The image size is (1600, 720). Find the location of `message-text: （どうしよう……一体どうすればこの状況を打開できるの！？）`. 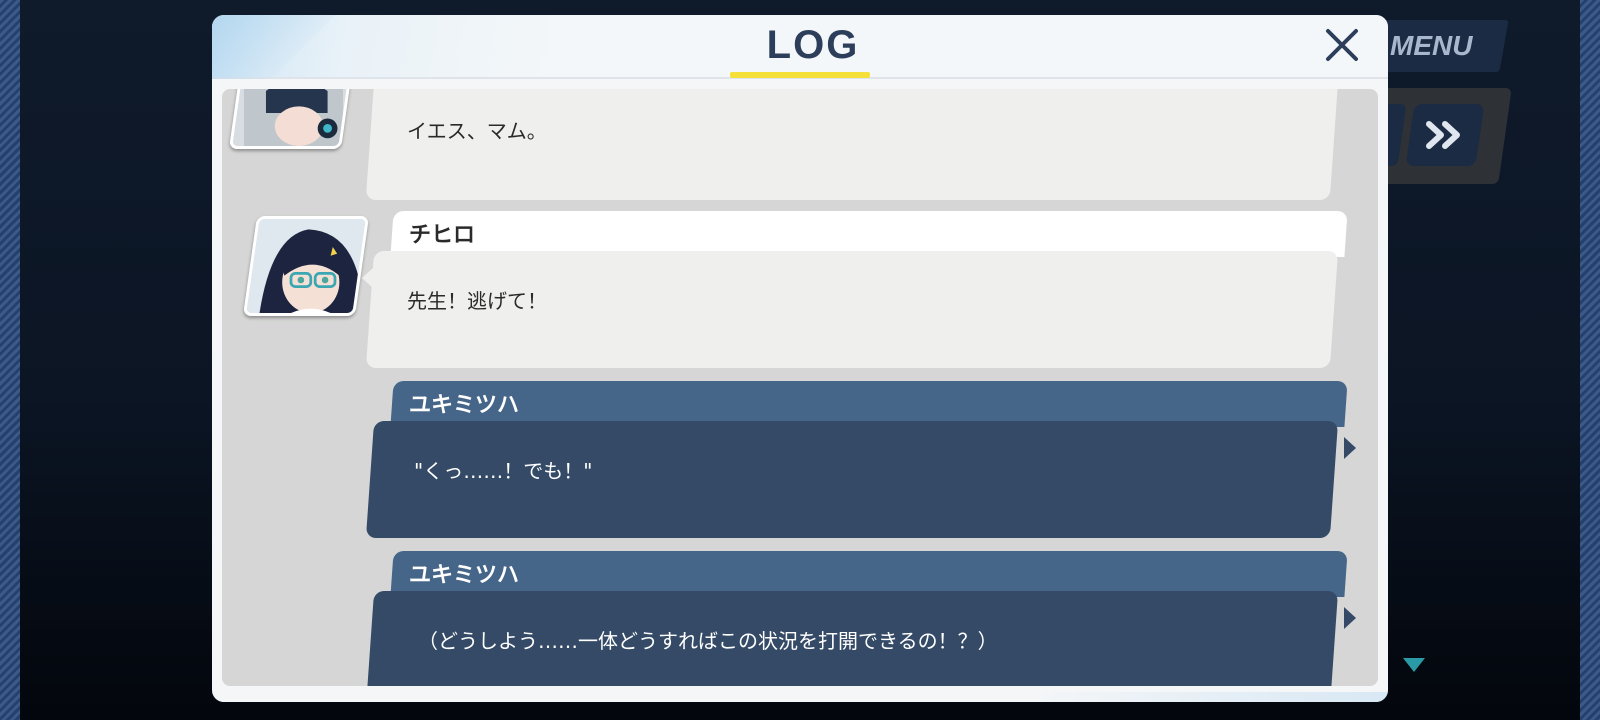

message-text: （どうしよう……一体どうすればこの状況を打開できるの！？） is located at coordinates (708, 641).